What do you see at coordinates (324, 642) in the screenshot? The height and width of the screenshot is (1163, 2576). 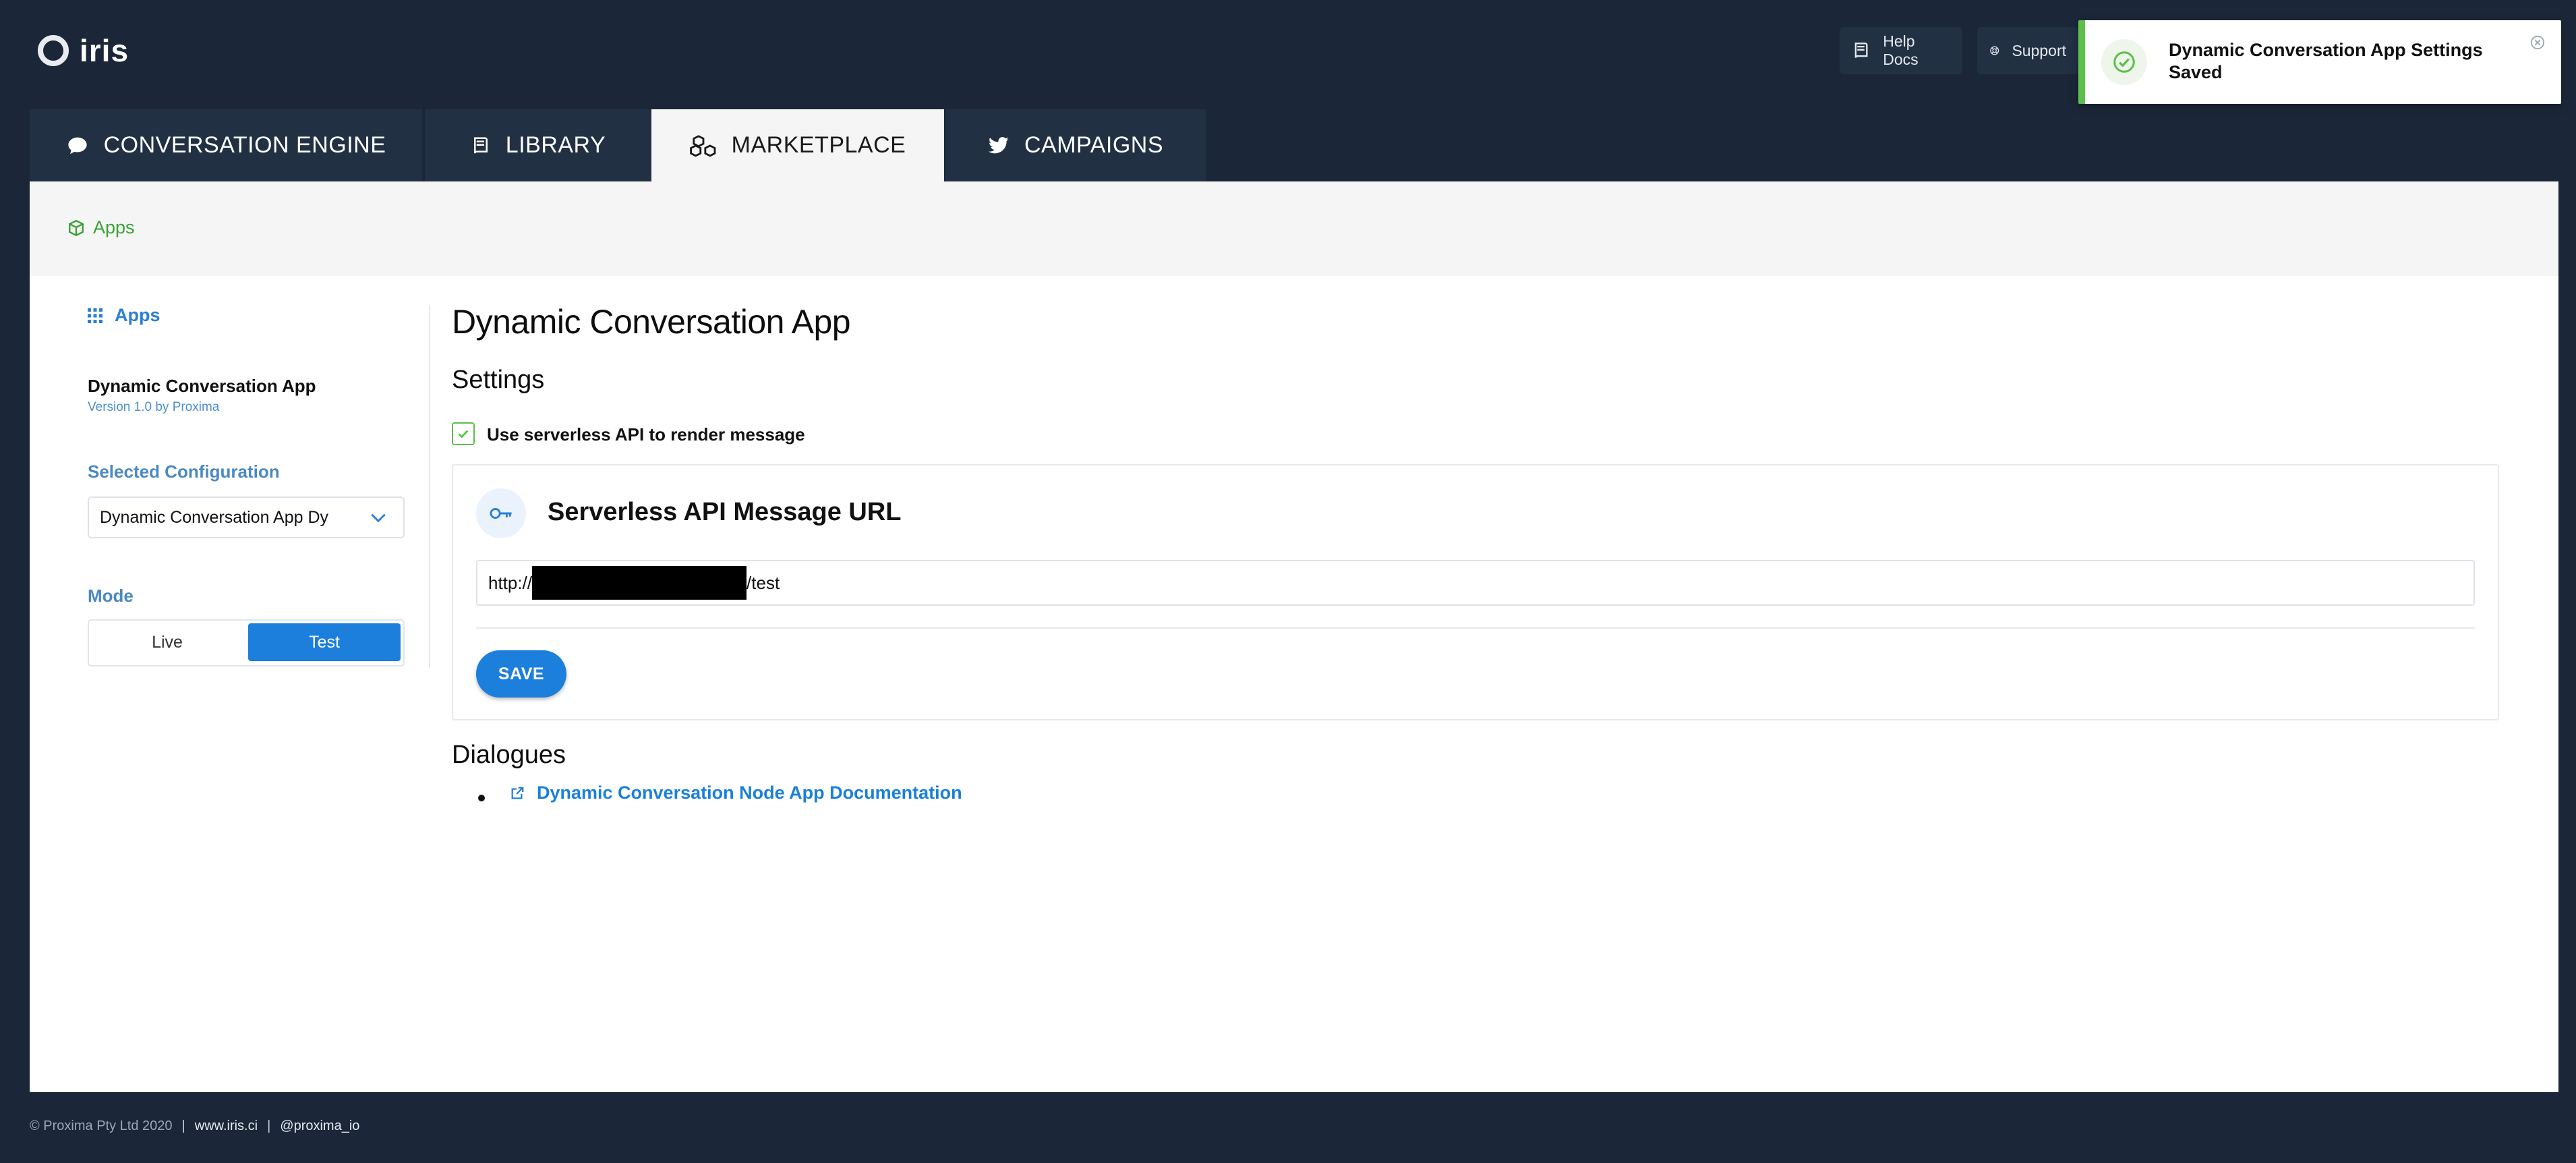 I see `mode-test-button: Test` at bounding box center [324, 642].